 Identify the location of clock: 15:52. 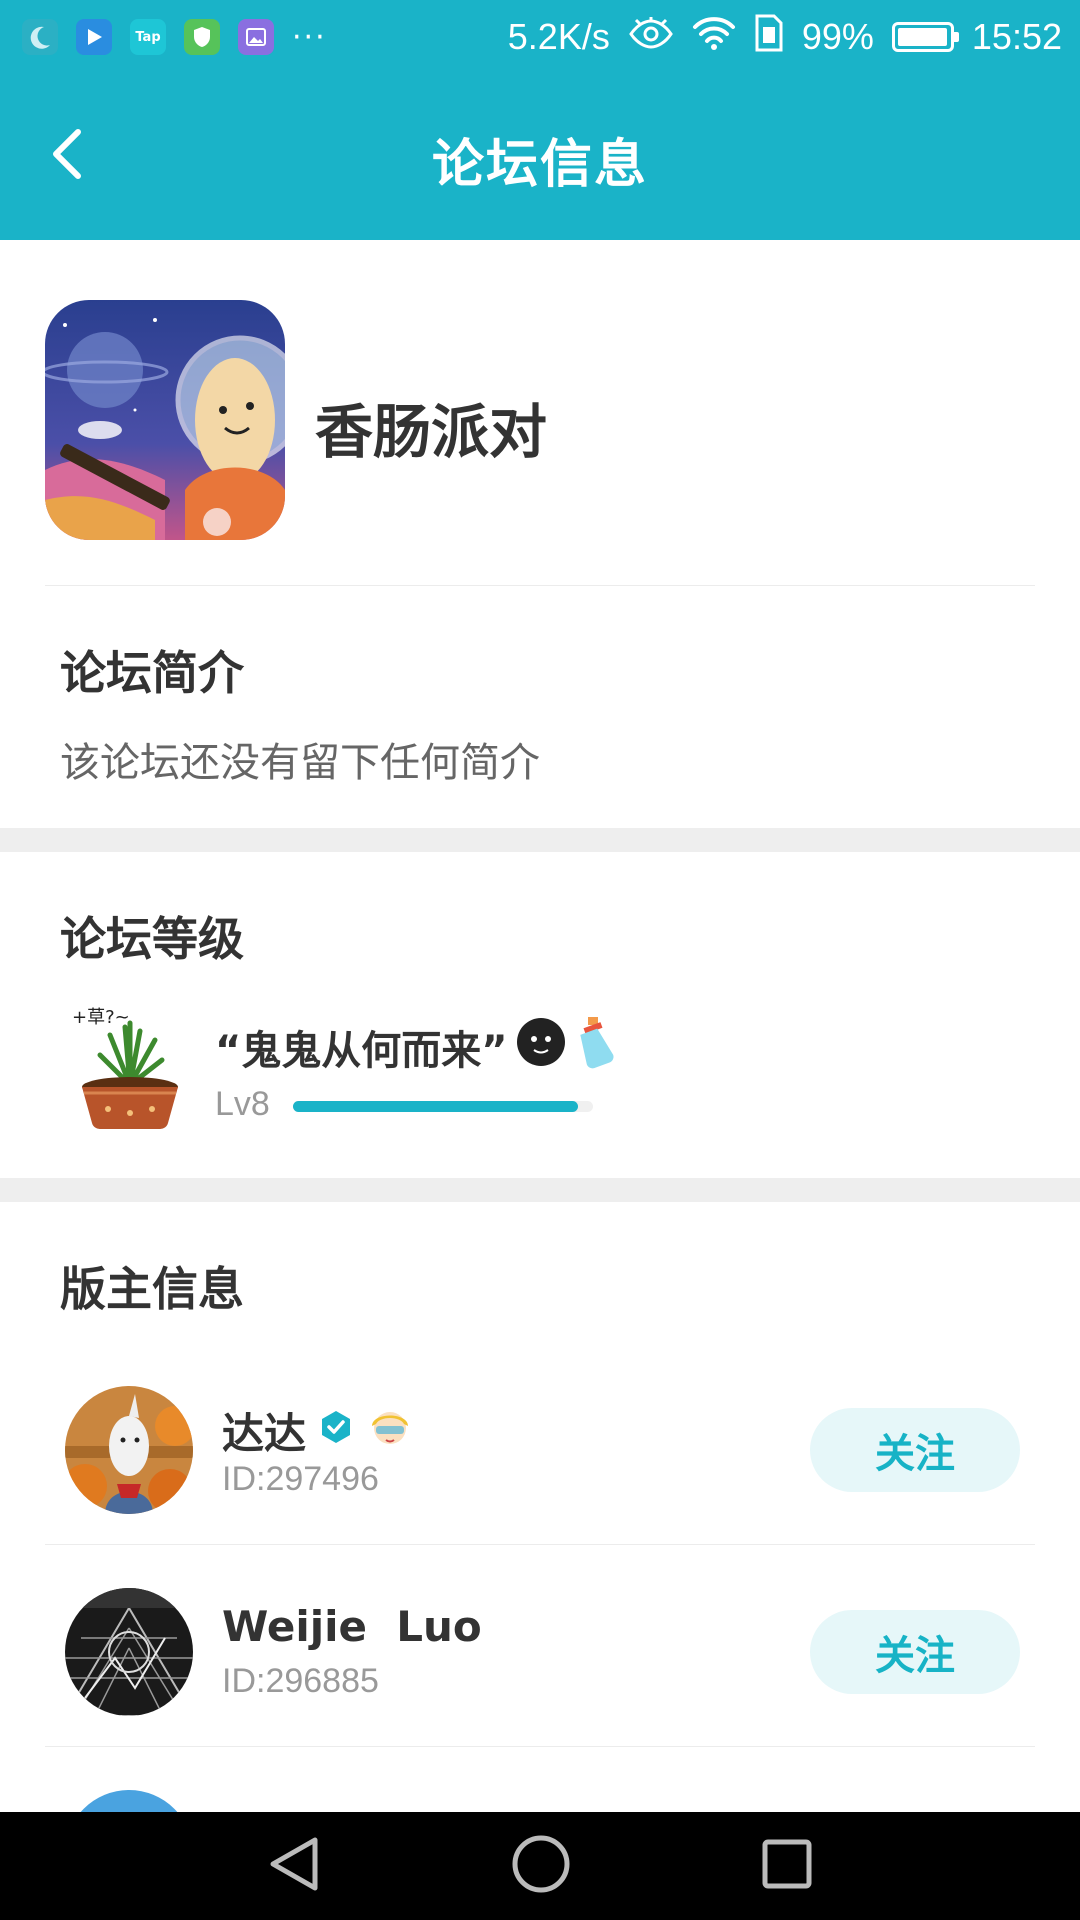
(1016, 36).